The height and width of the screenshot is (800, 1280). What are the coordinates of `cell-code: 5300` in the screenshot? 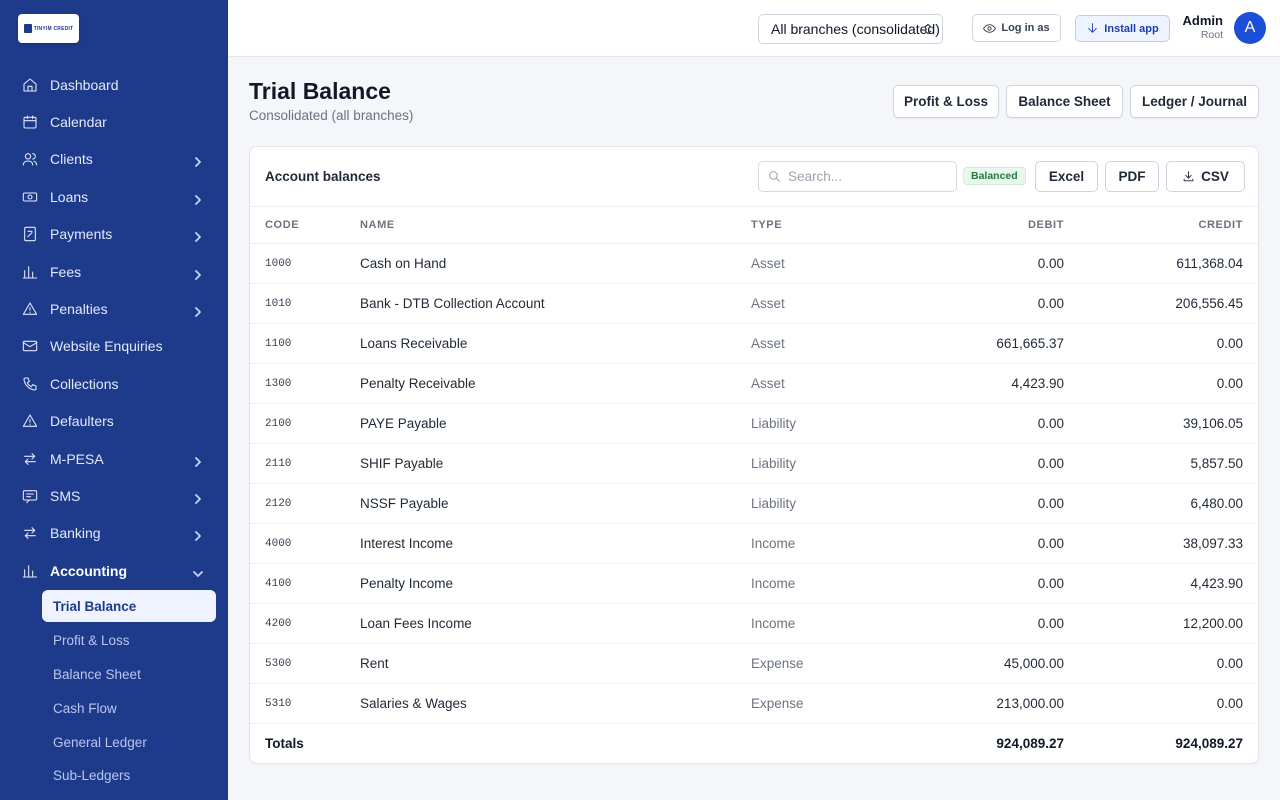 It's located at (305, 663).